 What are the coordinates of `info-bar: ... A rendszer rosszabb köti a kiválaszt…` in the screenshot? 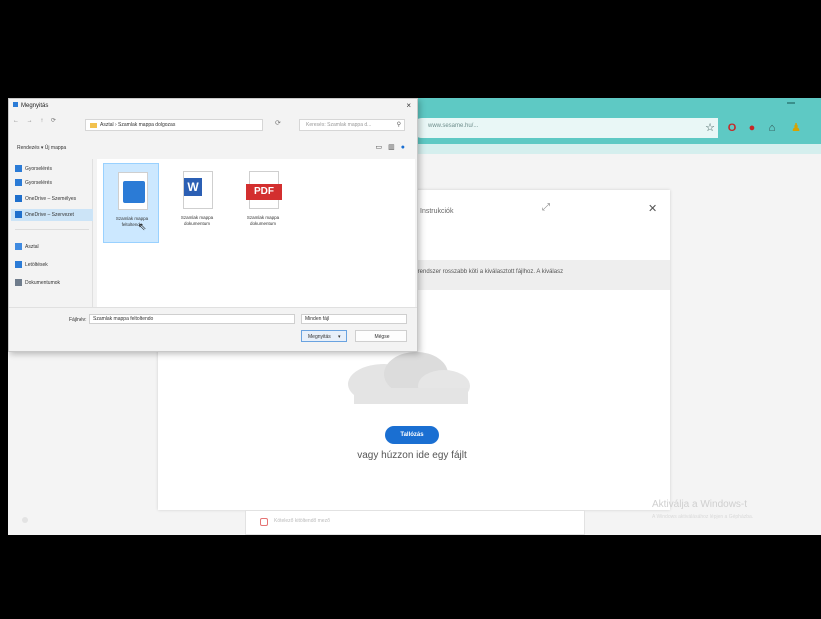 It's located at (534, 275).